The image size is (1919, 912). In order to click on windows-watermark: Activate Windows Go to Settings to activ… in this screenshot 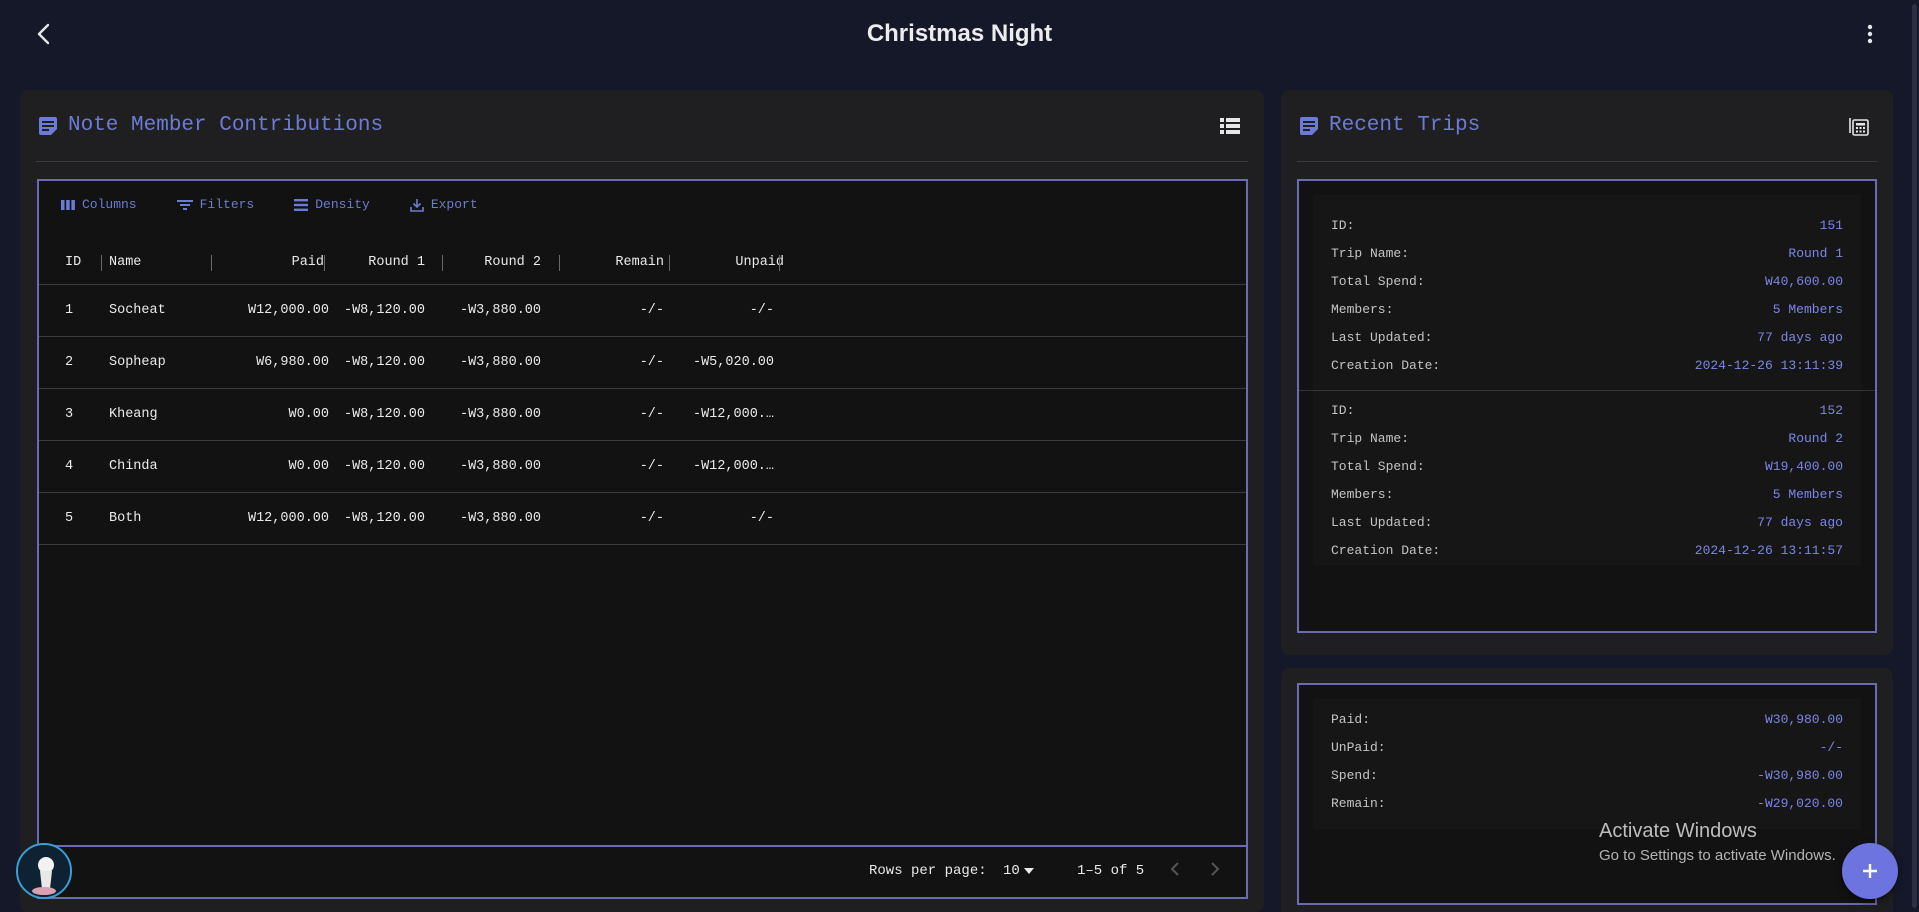, I will do `click(1717, 842)`.